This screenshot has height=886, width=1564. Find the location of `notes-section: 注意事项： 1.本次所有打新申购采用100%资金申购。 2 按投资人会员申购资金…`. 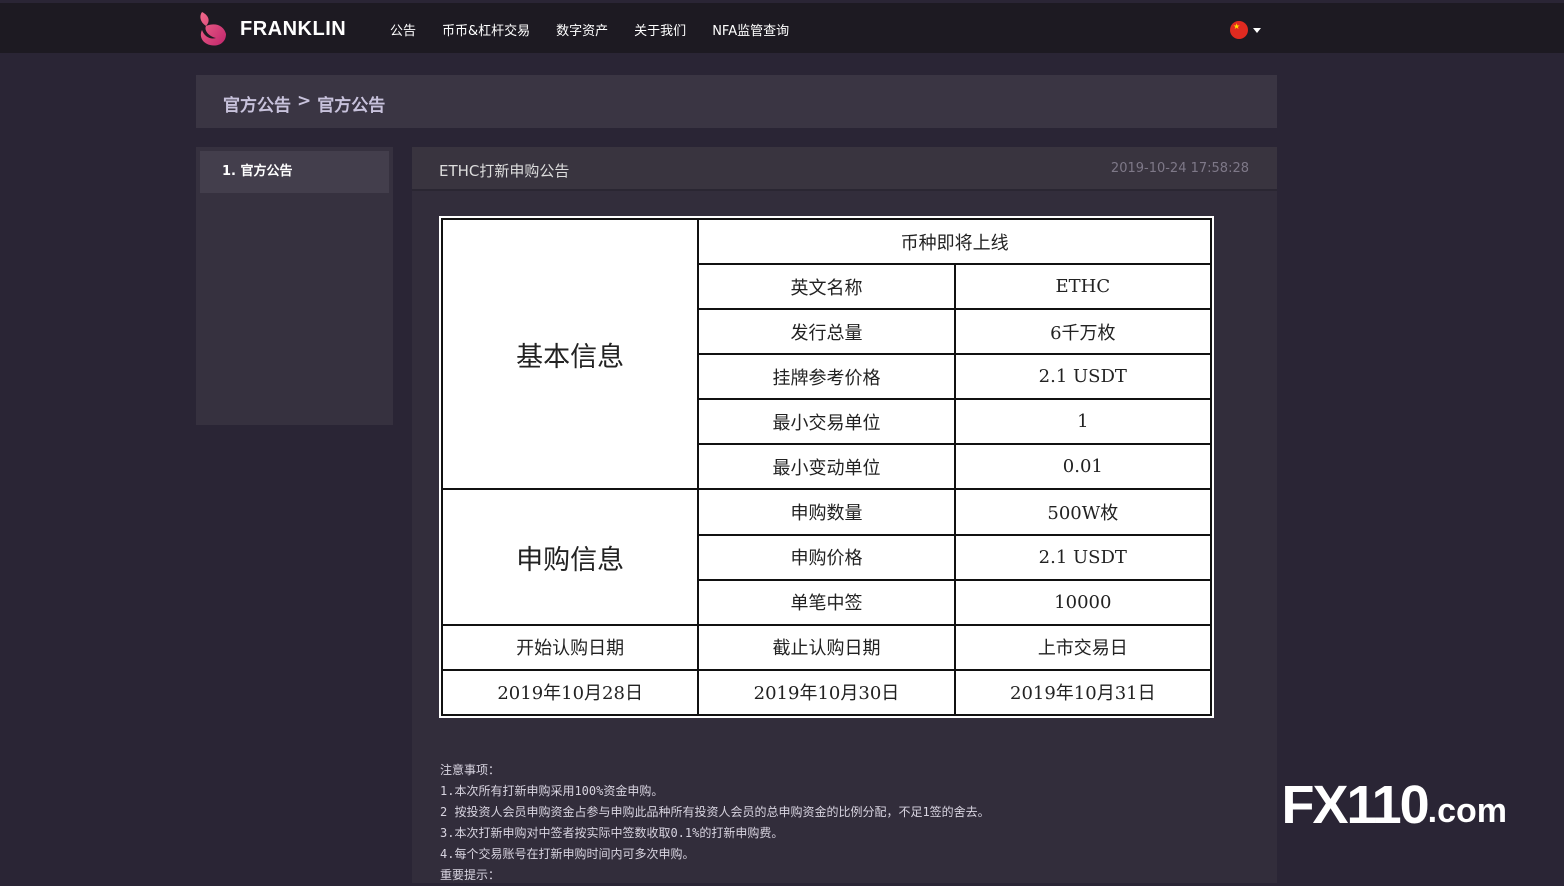

notes-section: 注意事项： 1.本次所有打新申购采用100%资金申购。 2 按投资人会员申购资金… is located at coordinates (715, 823).